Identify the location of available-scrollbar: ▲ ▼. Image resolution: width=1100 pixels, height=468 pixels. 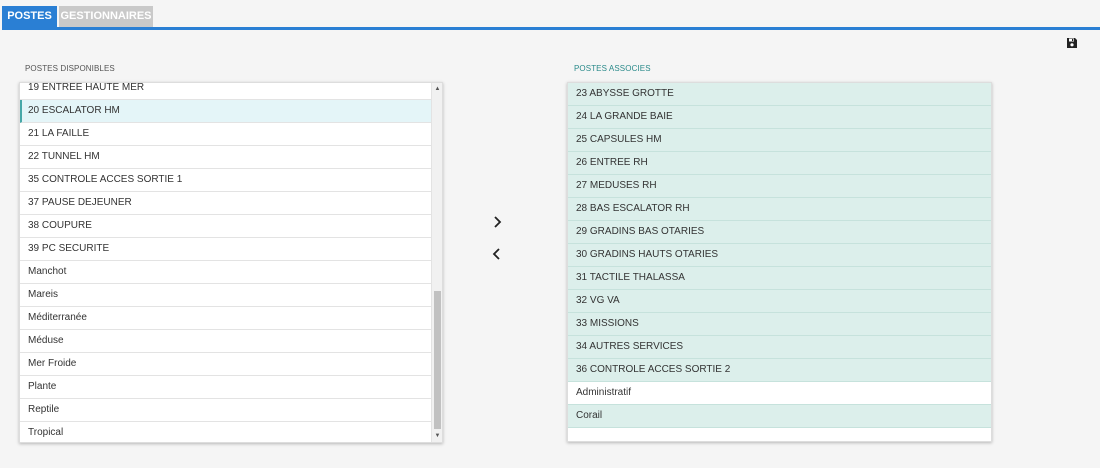
(436, 262).